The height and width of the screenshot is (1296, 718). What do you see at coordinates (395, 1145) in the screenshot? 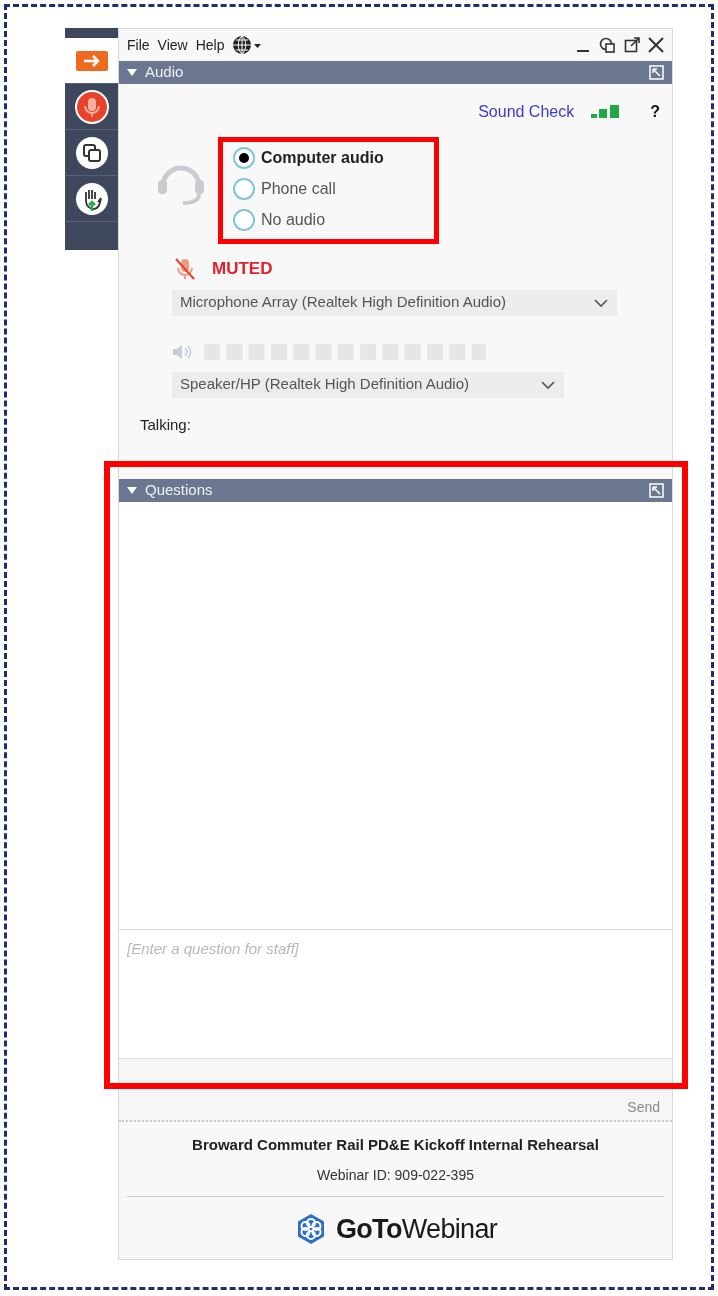
I see `webinar-title: Broward Commuter Rail PD&E Kickoff Internal Rehearsal` at bounding box center [395, 1145].